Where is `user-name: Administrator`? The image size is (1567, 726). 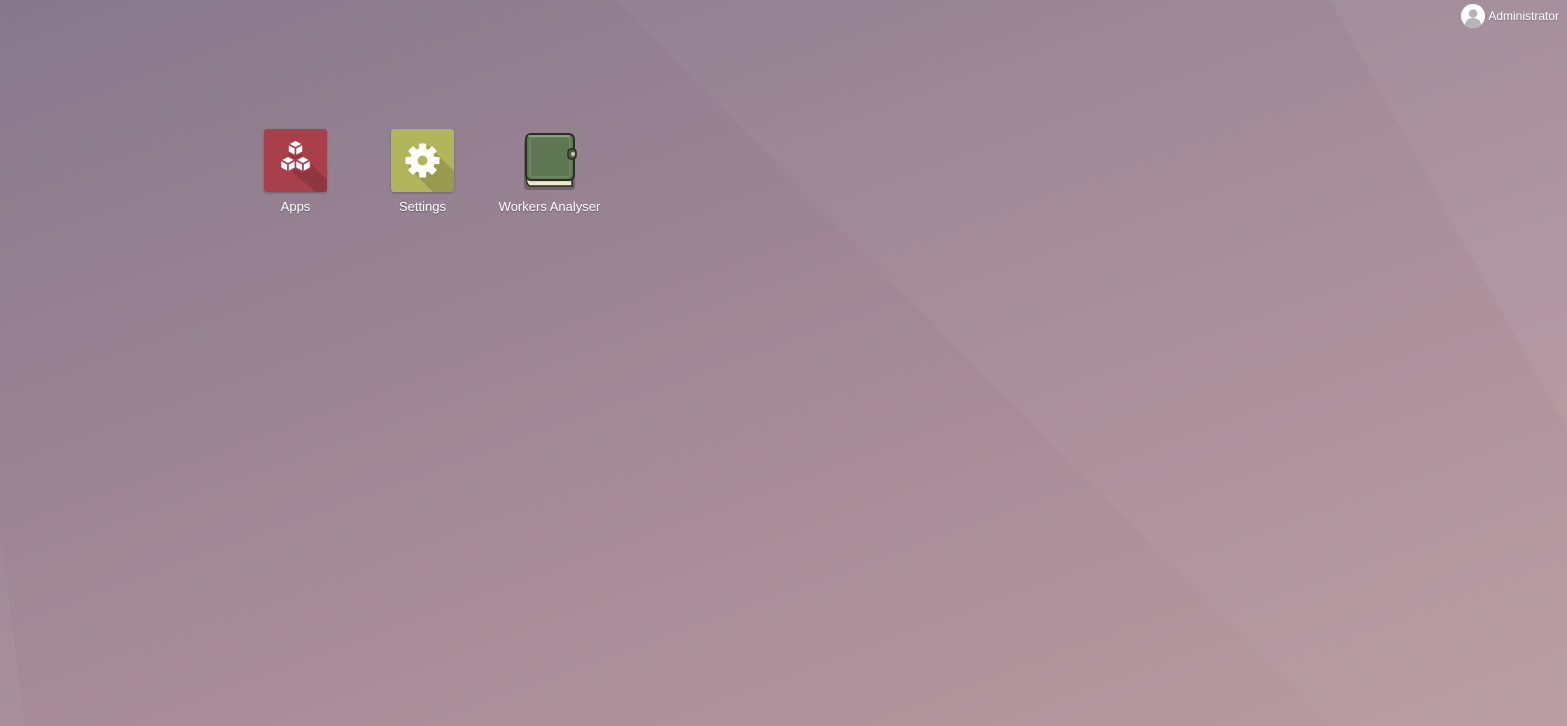 user-name: Administrator is located at coordinates (1523, 16).